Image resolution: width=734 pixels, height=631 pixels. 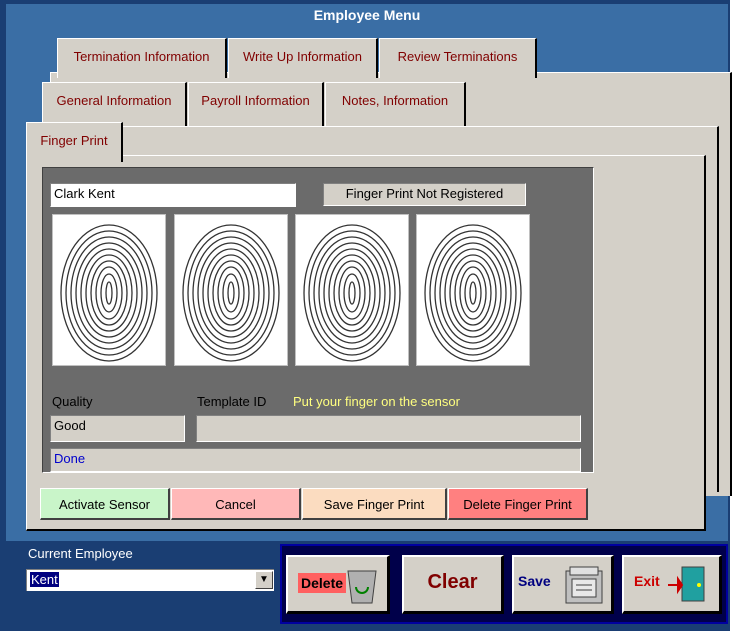 I want to click on template-id-label: Template ID, so click(x=232, y=401).